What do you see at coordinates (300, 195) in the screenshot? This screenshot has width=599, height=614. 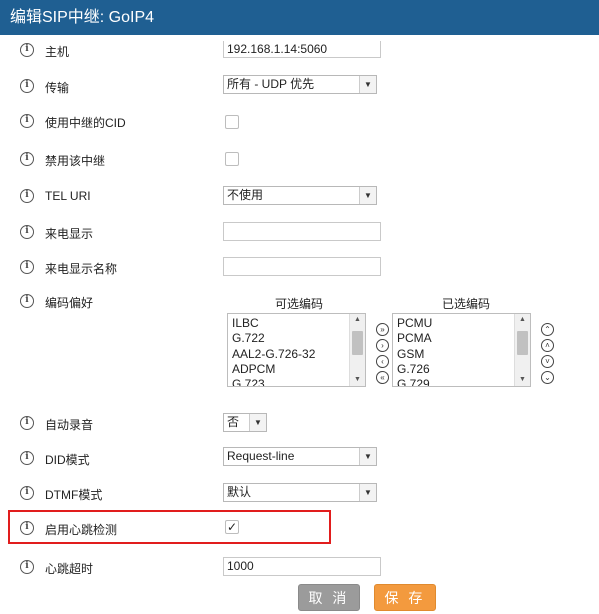 I see `tel-uri-select: 不使用 ▼` at bounding box center [300, 195].